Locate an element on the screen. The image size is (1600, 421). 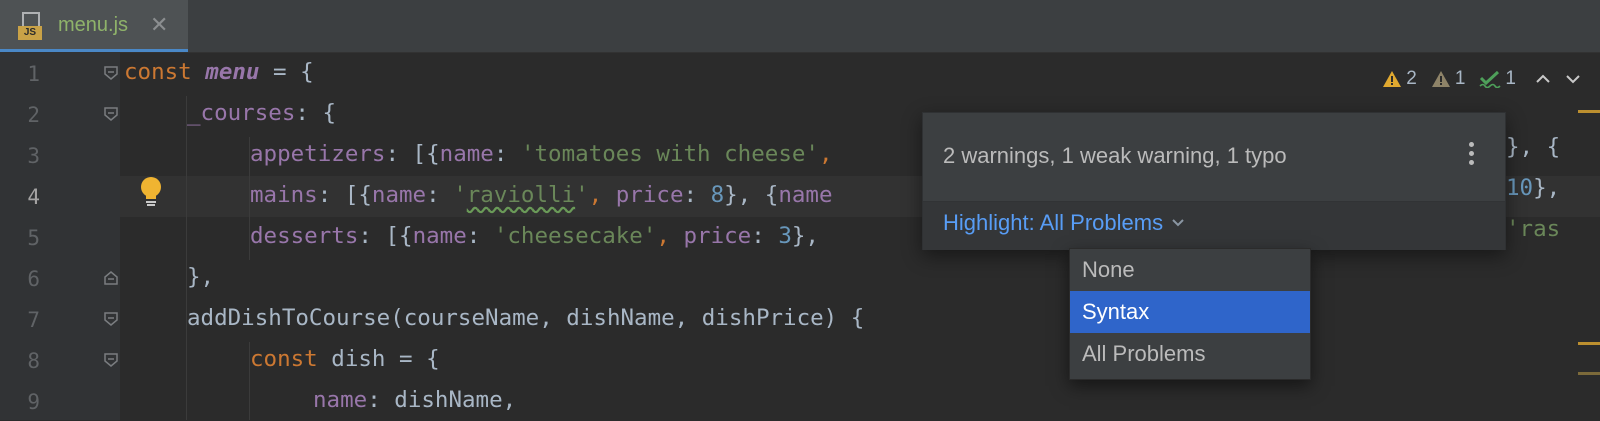
line-number: 5 is located at coordinates (33, 238).